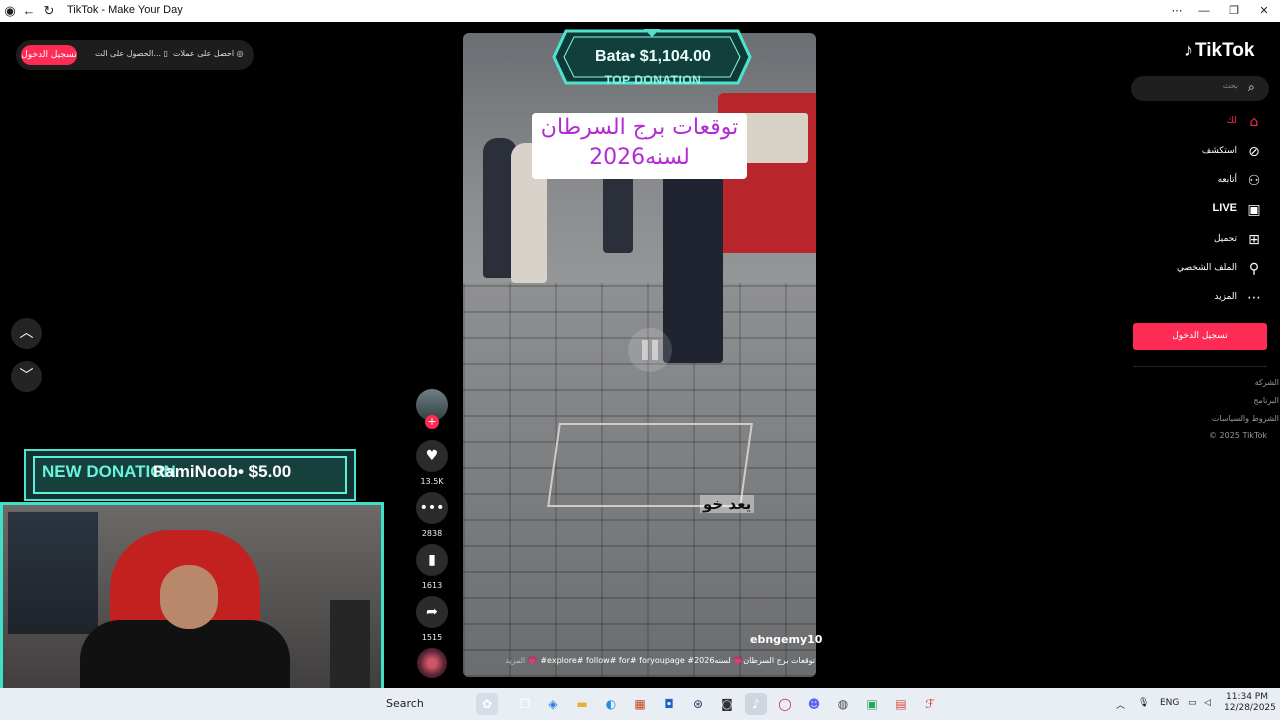  I want to click on sidebar-item-explore: استكشف ⊘, so click(1200, 152).